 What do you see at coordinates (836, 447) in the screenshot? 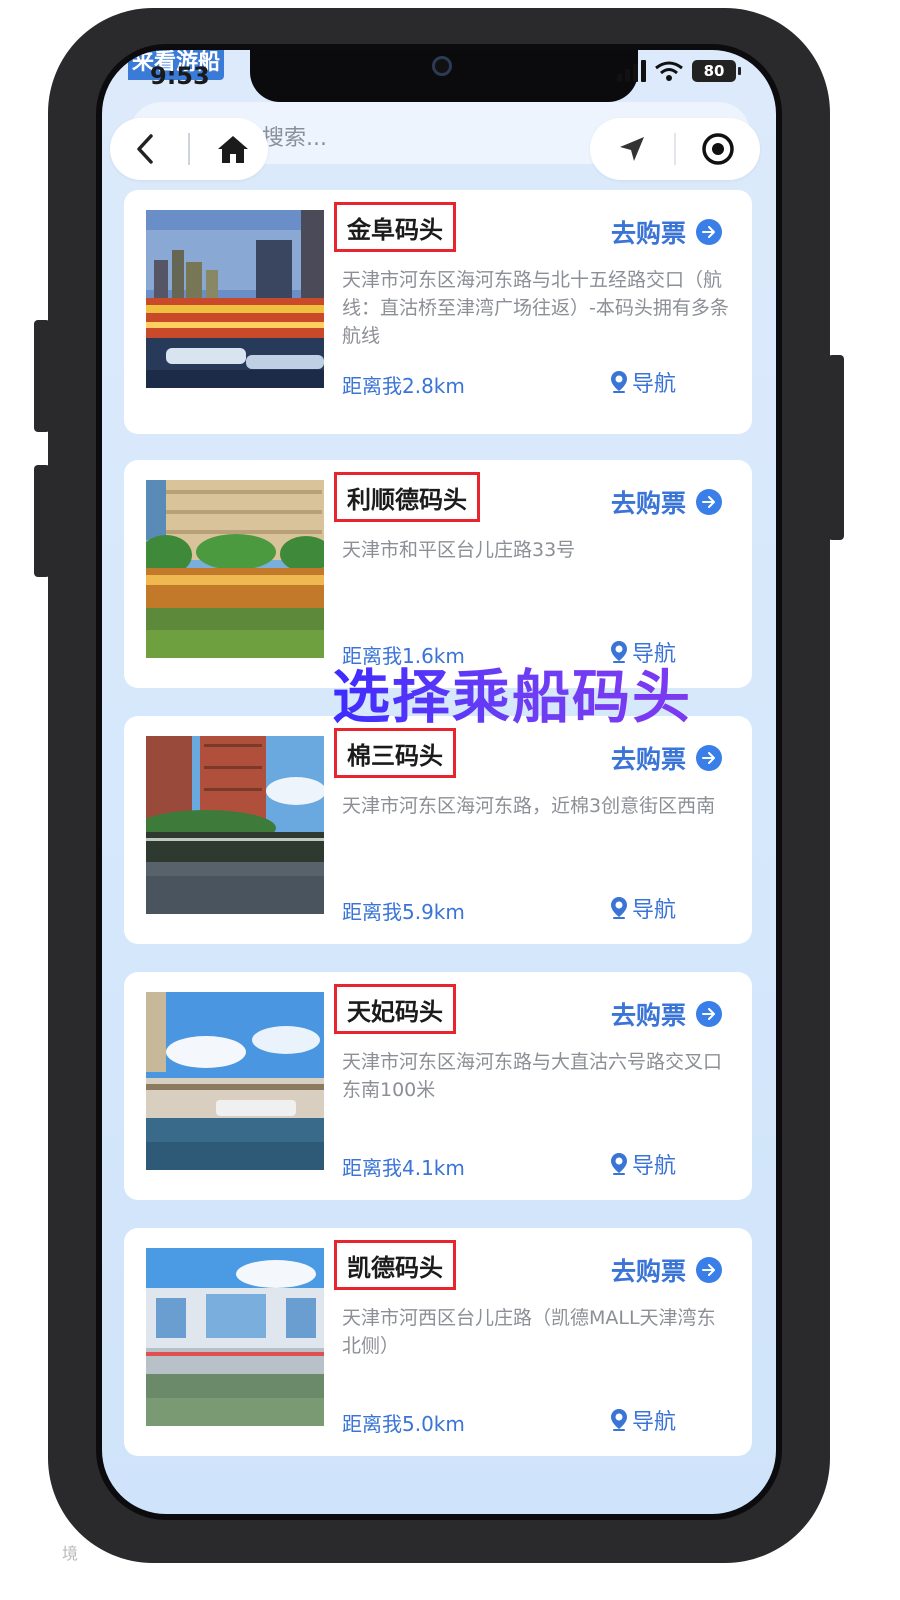
I see `power-button` at bounding box center [836, 447].